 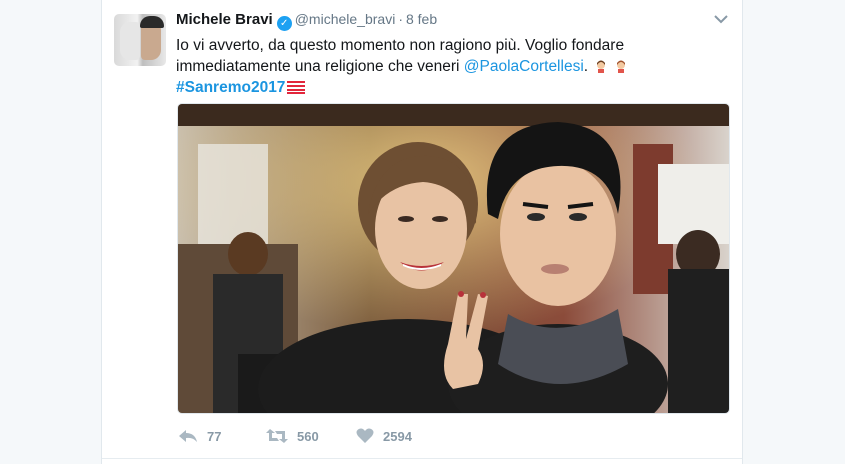 I want to click on mention-link: @PaolaCortellesi, so click(x=524, y=66).